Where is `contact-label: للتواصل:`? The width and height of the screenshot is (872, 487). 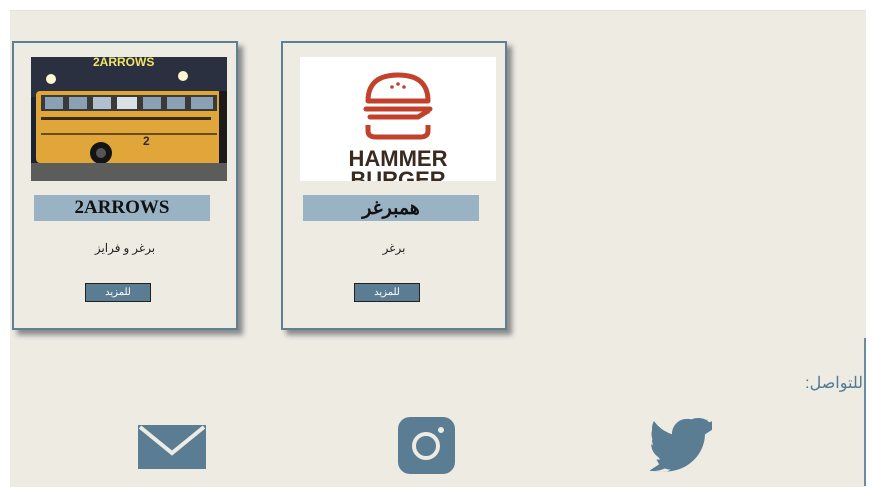 contact-label: للتواصل: is located at coordinates (834, 383).